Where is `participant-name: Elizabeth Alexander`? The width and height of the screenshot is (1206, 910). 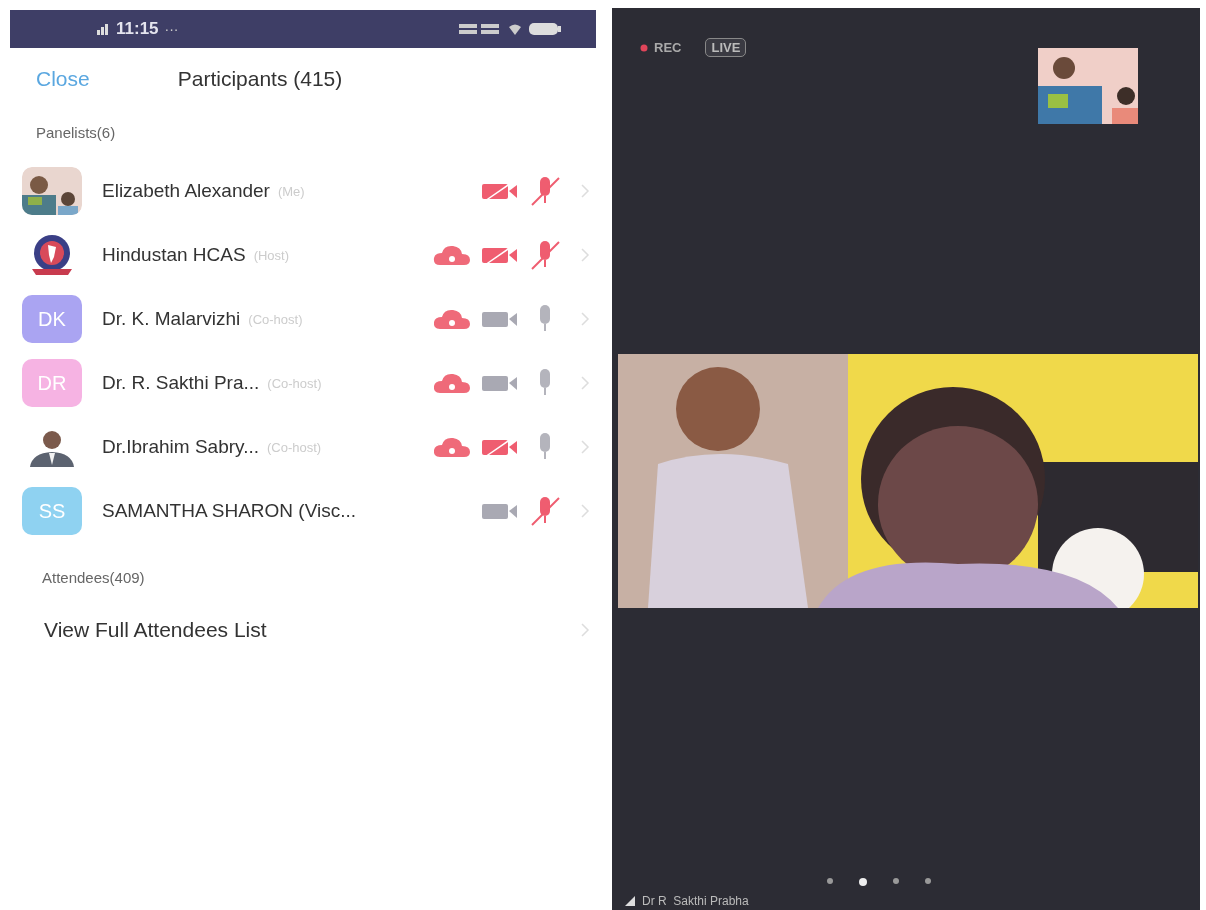 participant-name: Elizabeth Alexander is located at coordinates (186, 191).